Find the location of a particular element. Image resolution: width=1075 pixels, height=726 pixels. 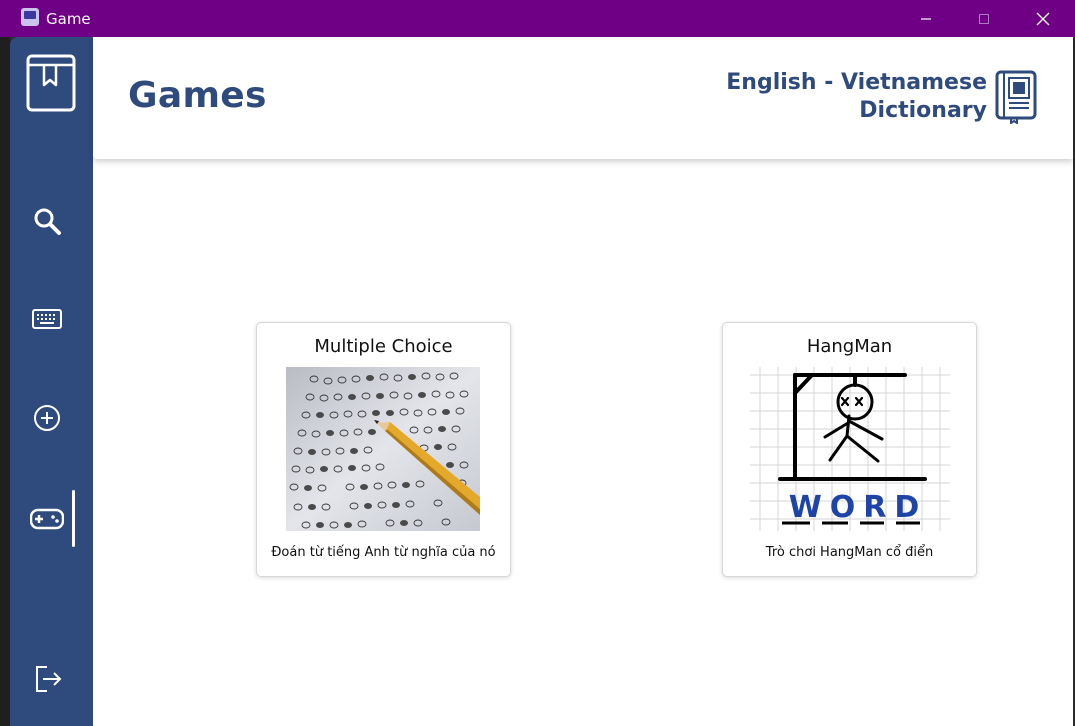

game-description: Đoán từ tiếng Anh từ nghĩa của nó is located at coordinates (383, 552).